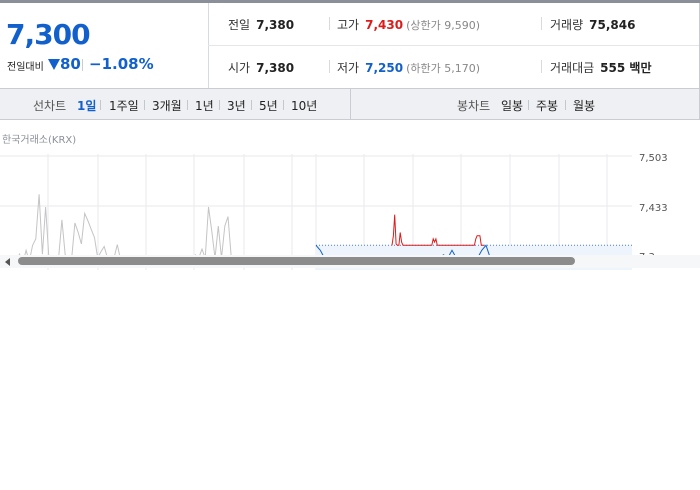 This screenshot has width=700, height=490. What do you see at coordinates (121, 64) in the screenshot?
I see `change-percent: −1.08%` at bounding box center [121, 64].